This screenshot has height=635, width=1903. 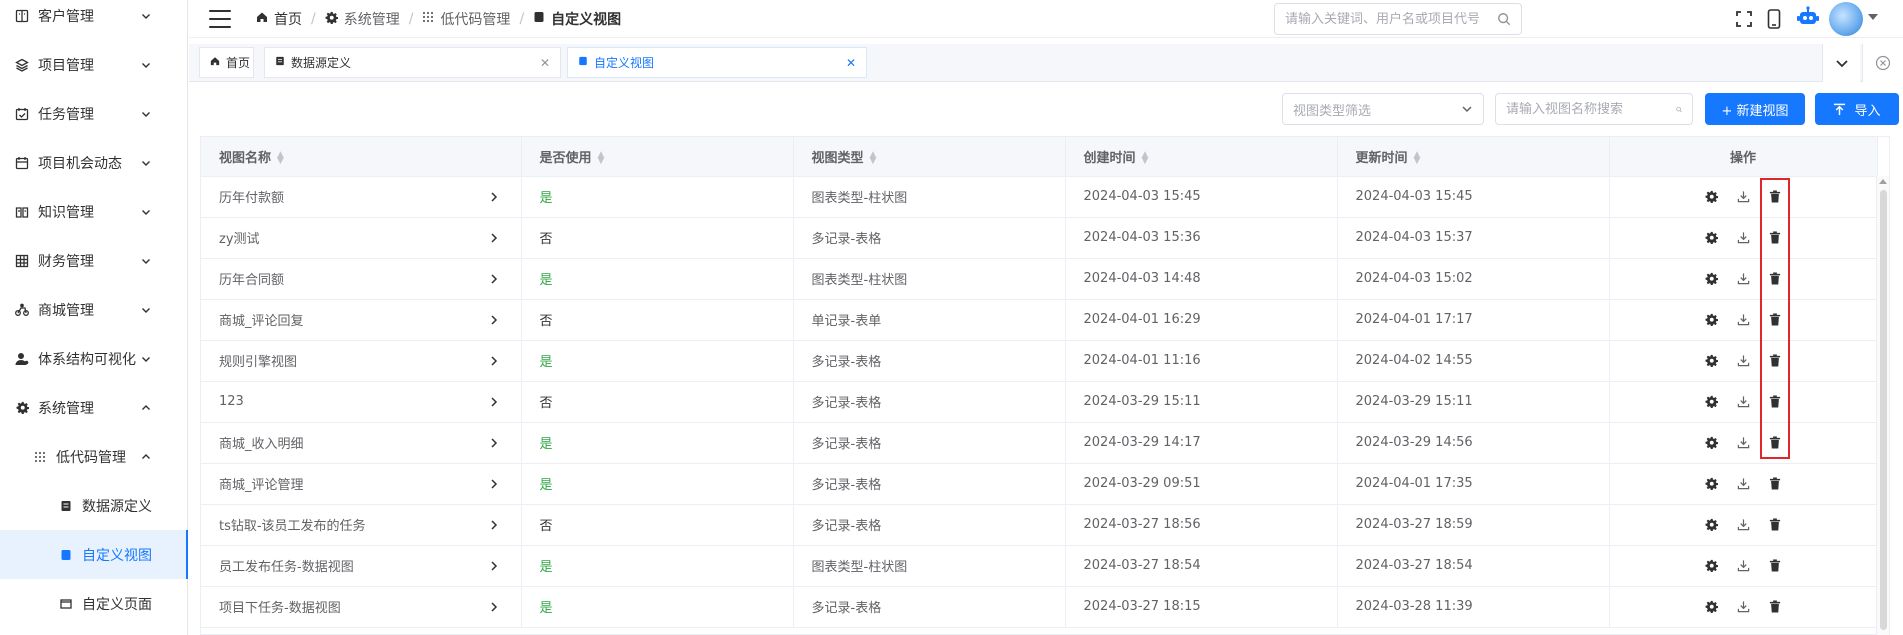 What do you see at coordinates (929, 157) in the screenshot?
I see `column-header: 视图类型 ▲ ▼` at bounding box center [929, 157].